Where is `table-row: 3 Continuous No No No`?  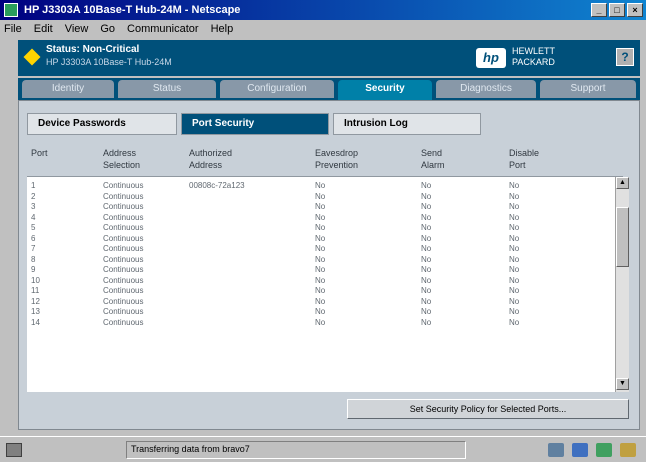
table-row: 3 Continuous No No No is located at coordinates (321, 207).